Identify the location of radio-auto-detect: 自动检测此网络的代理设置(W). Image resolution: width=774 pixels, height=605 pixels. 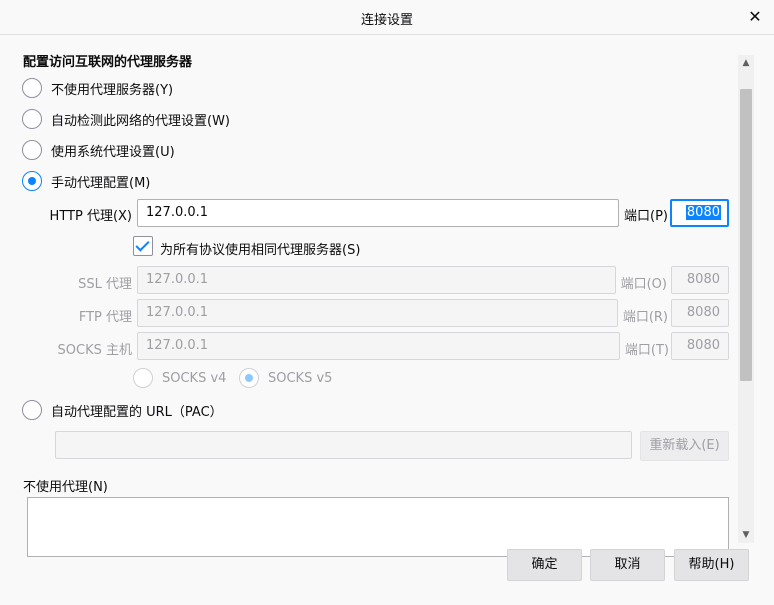
(126, 119).